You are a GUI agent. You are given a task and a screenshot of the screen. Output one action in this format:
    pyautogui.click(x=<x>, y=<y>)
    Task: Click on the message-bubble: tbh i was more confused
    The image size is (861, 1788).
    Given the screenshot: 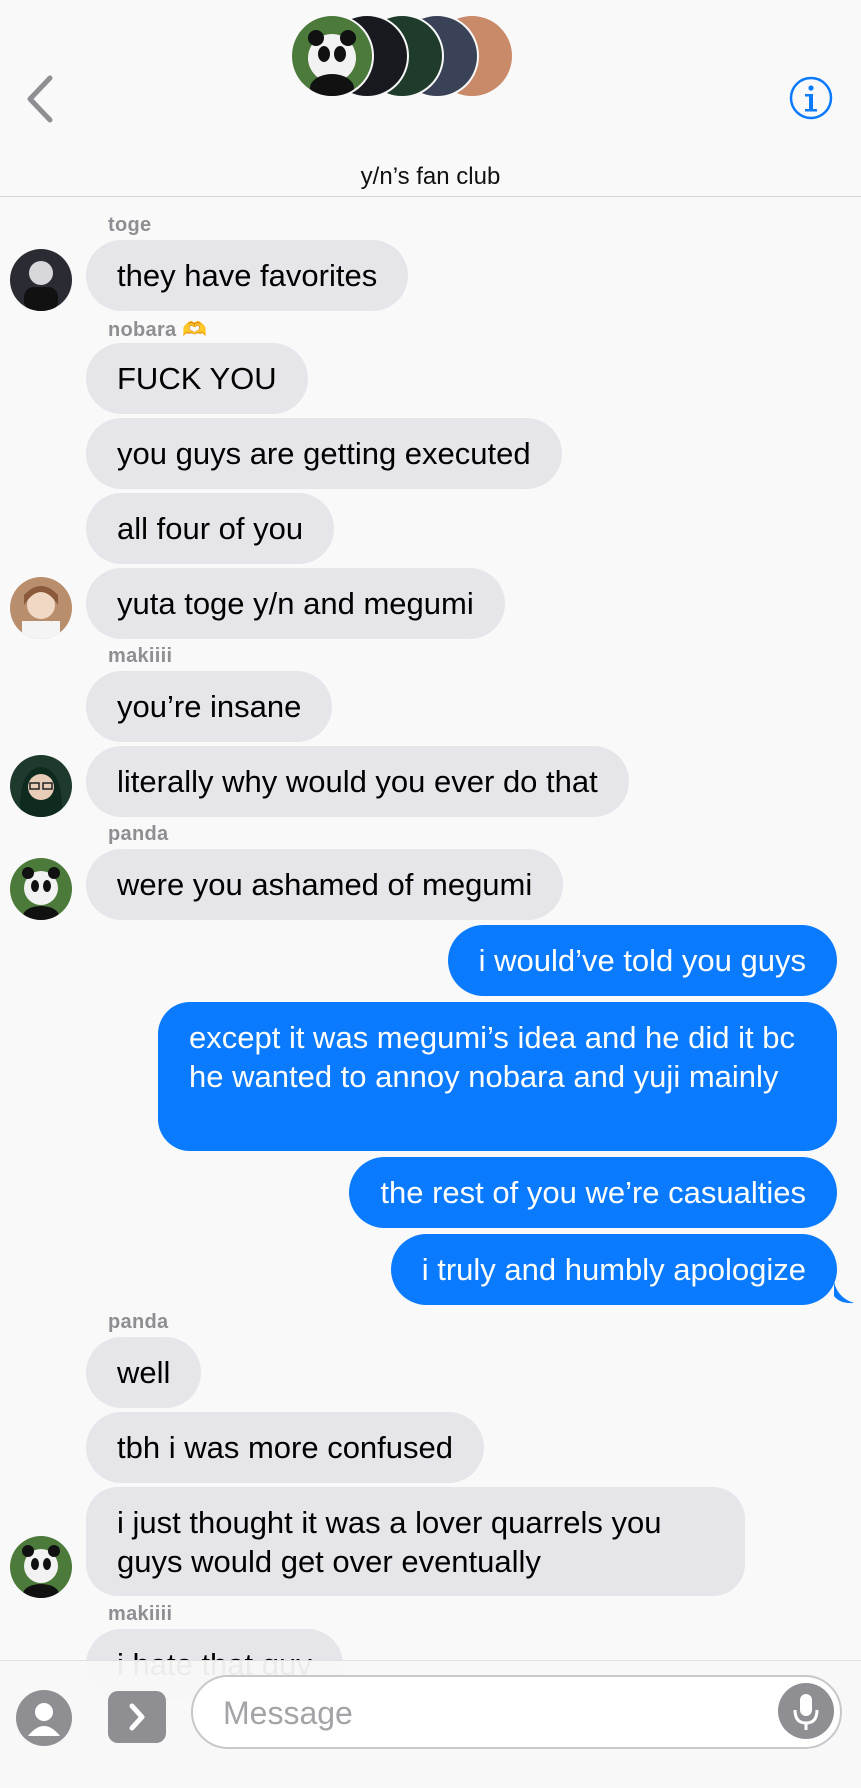 What is the action you would take?
    pyautogui.click(x=285, y=1447)
    